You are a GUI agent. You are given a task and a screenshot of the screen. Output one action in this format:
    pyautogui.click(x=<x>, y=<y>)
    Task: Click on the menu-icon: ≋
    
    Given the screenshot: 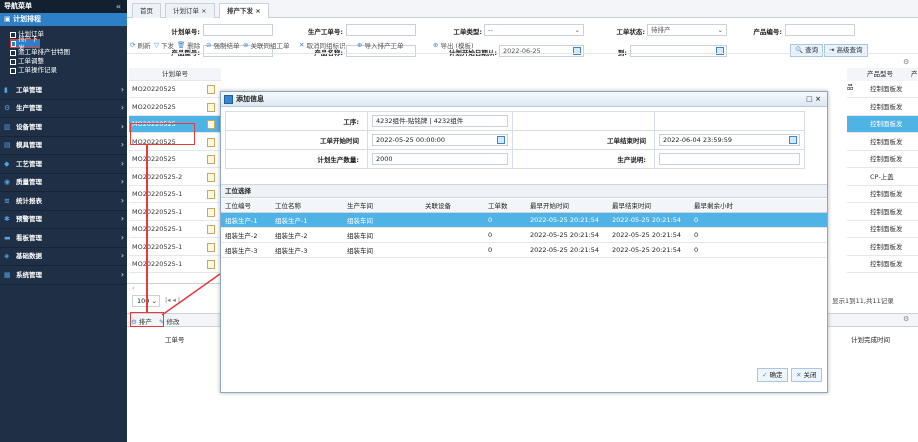 What is the action you would take?
    pyautogui.click(x=7, y=200)
    